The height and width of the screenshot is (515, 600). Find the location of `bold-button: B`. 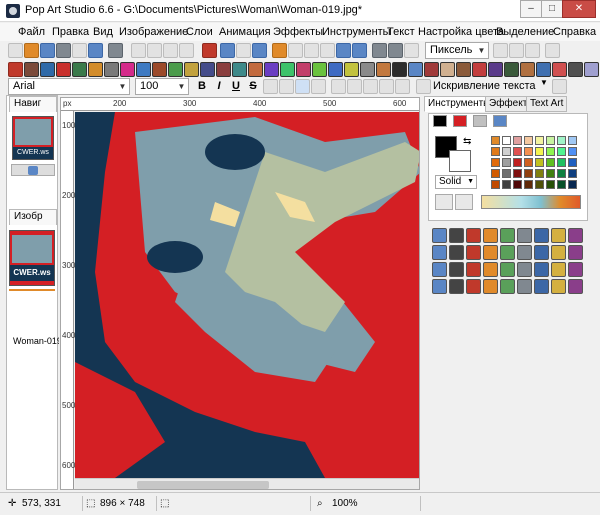

bold-button: B is located at coordinates (202, 86).